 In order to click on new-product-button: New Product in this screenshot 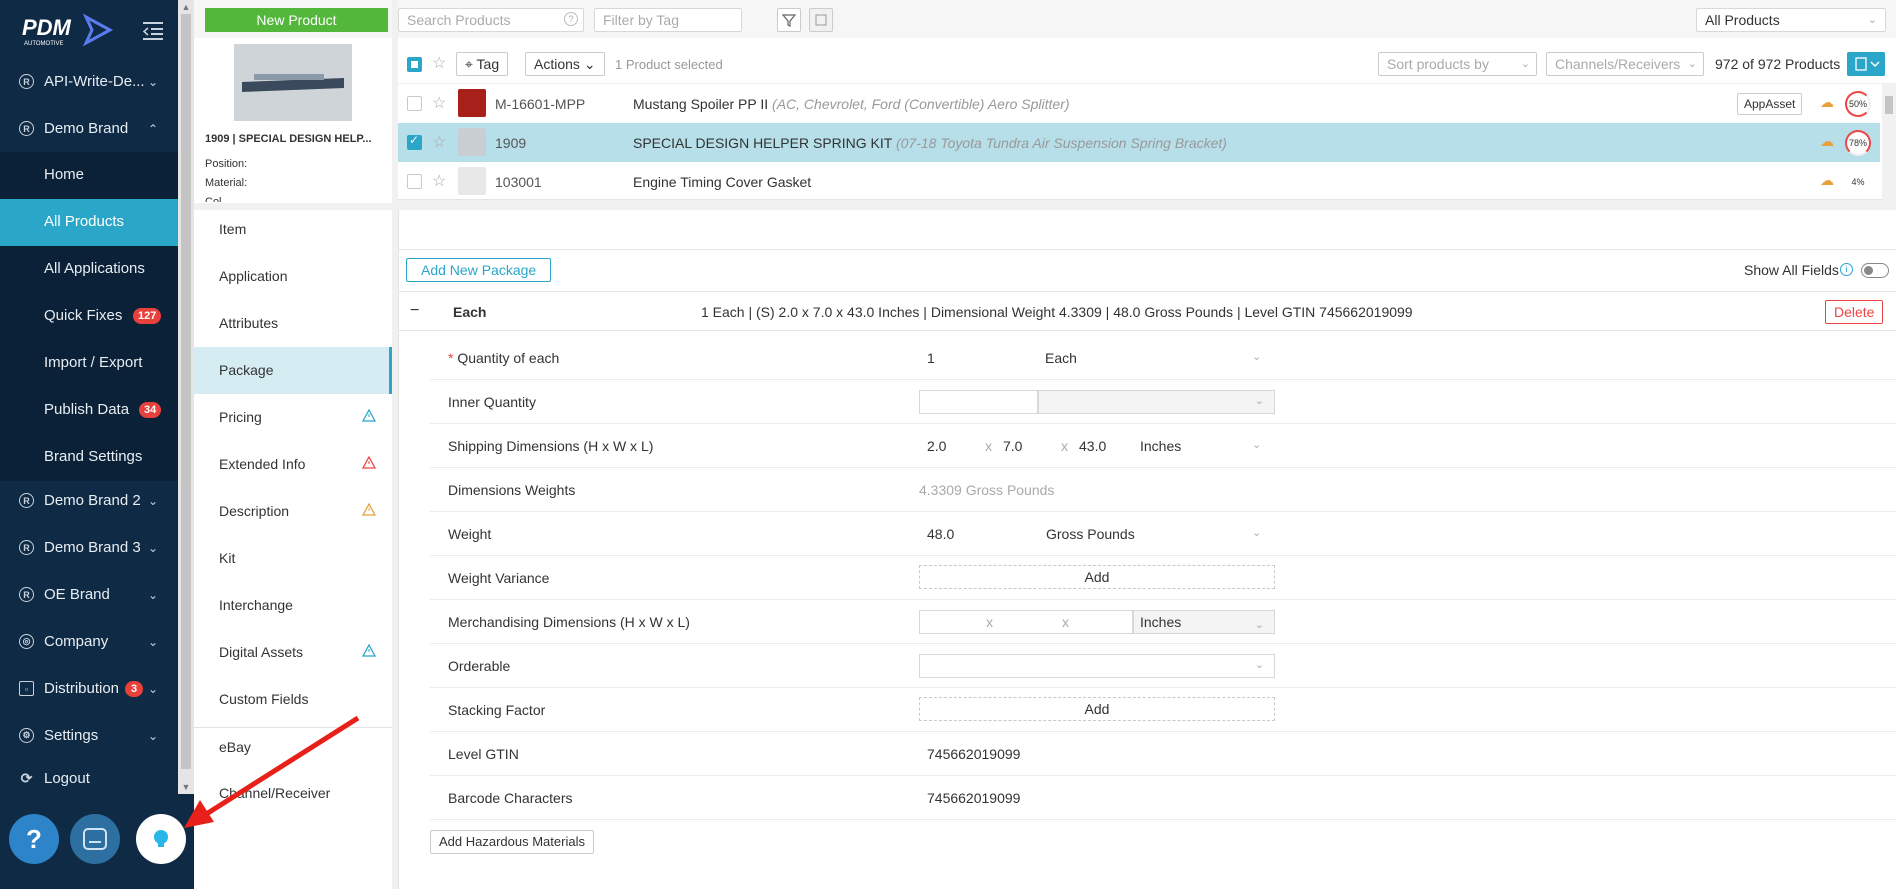, I will do `click(296, 20)`.